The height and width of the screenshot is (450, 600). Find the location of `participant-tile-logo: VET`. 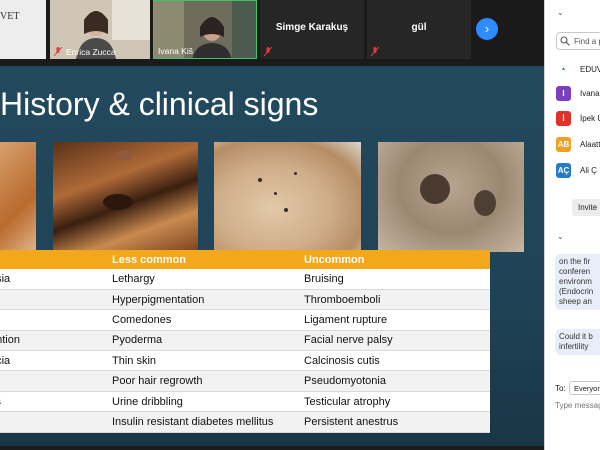

participant-tile-logo: VET is located at coordinates (23, 29).